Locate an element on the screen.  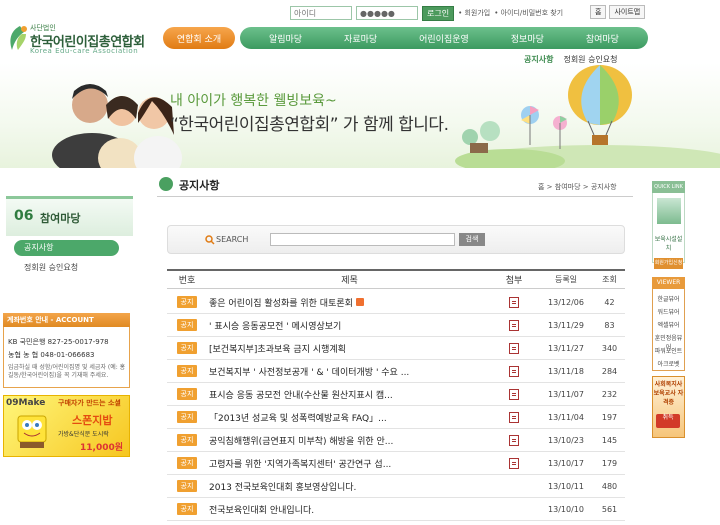
row-title-cell: 전국보육인대회 안내입니다. is located at coordinates (348, 509).